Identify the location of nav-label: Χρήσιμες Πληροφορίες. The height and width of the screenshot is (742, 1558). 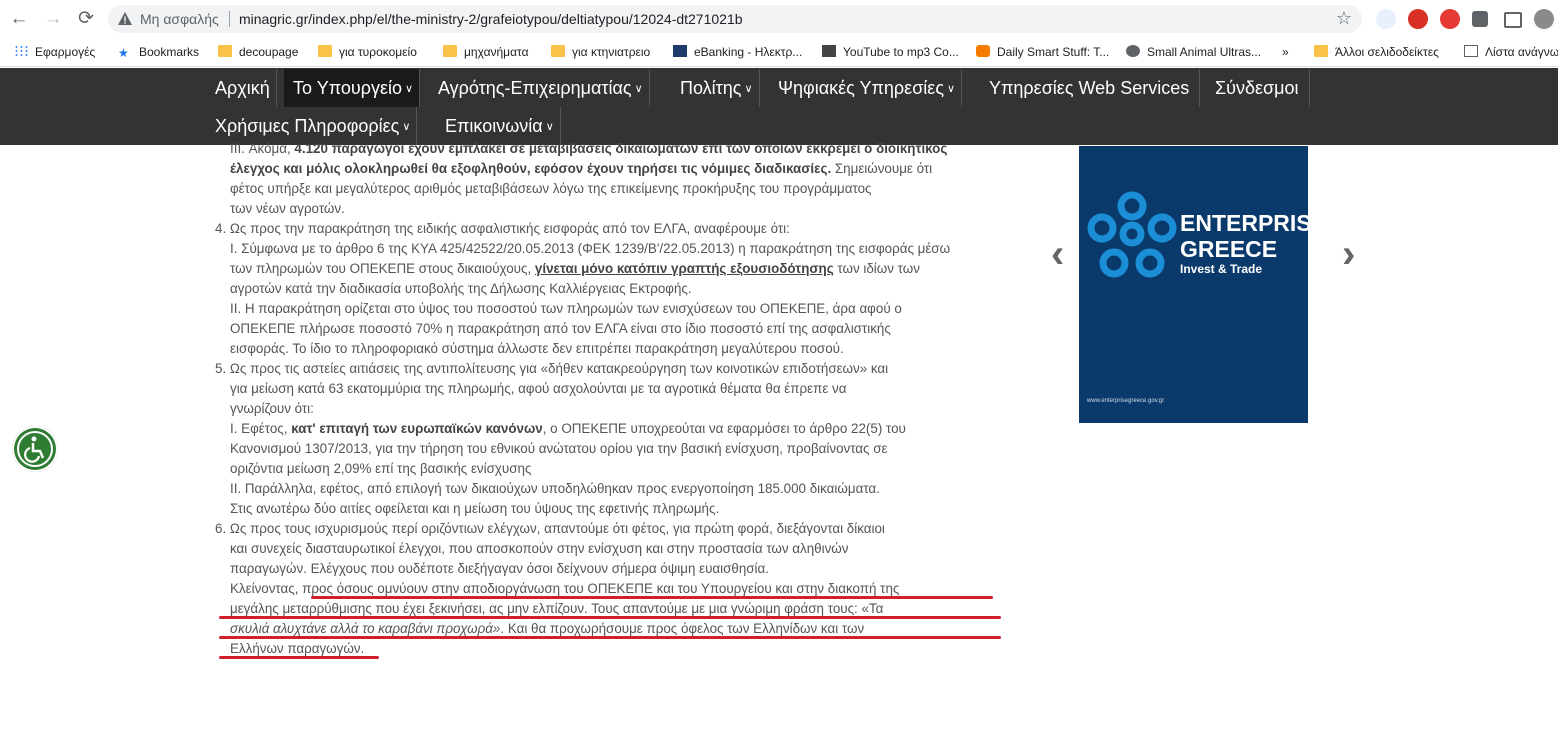
(307, 126).